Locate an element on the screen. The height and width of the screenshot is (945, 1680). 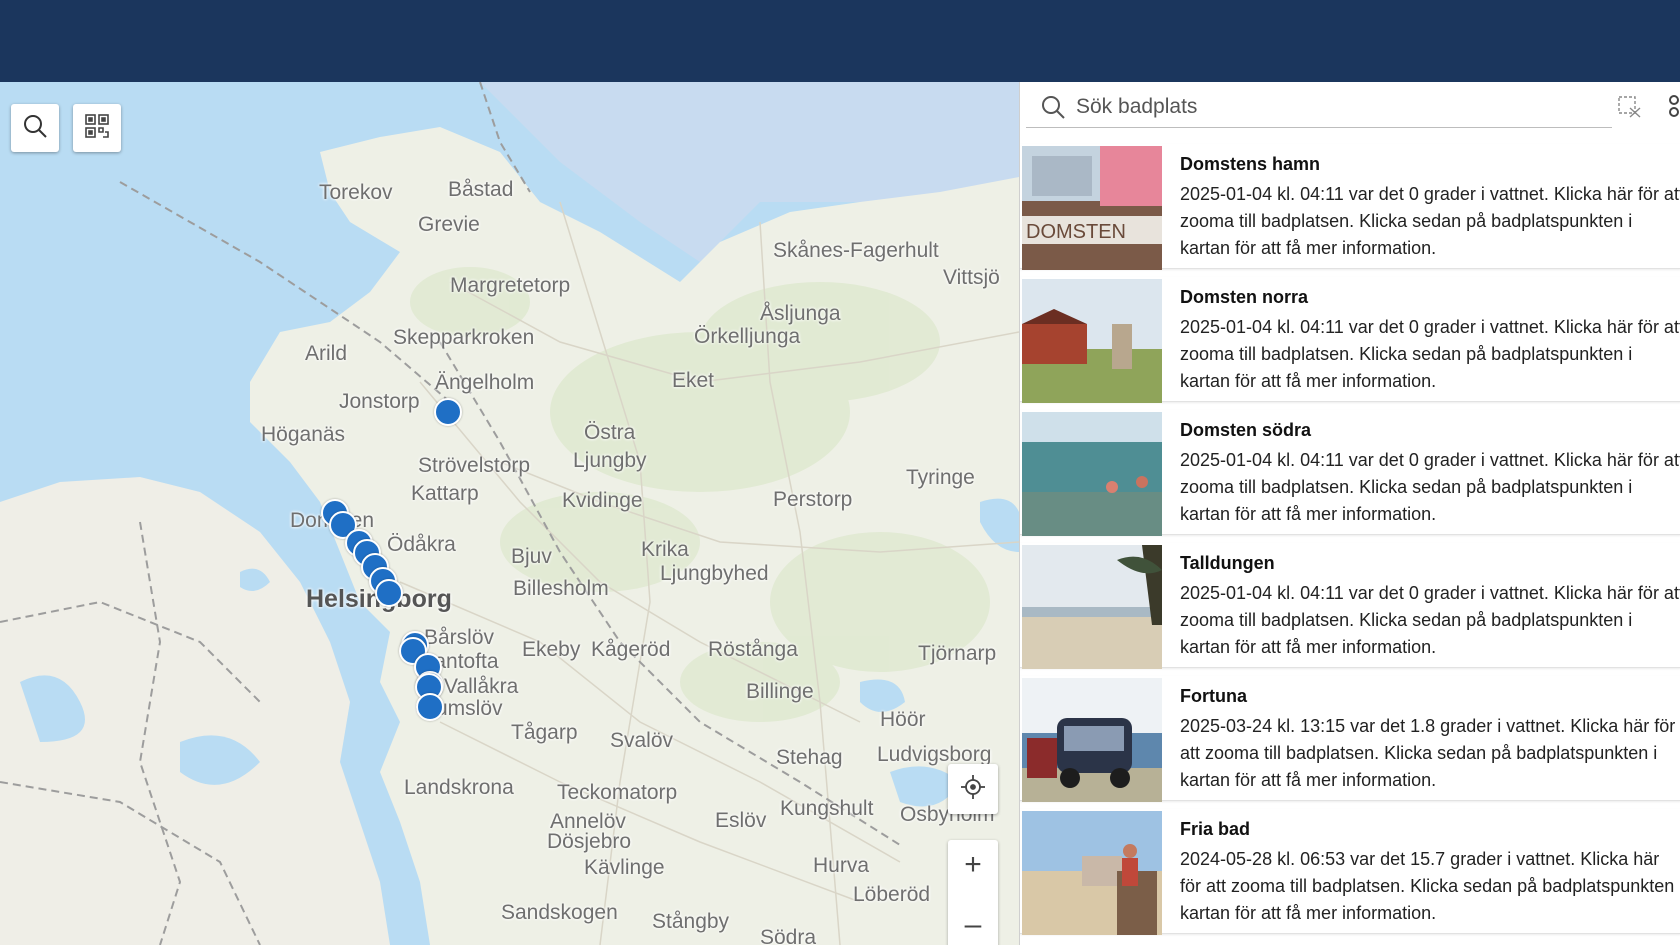
place-label: Örkelljunga is located at coordinates (747, 336).